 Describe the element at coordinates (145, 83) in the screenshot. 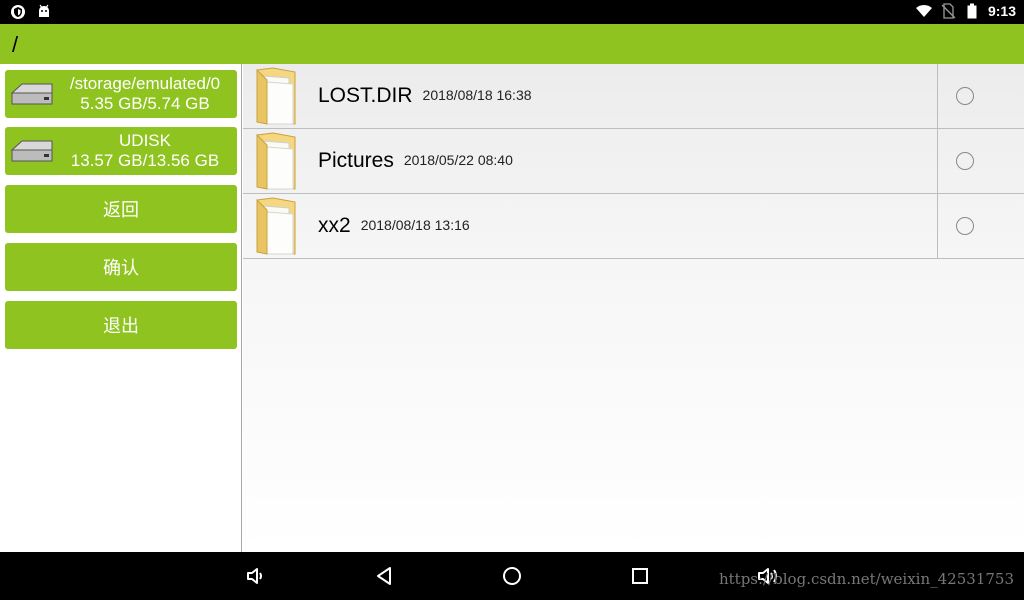

I see `drive-name: /storage/emulated/0` at that location.